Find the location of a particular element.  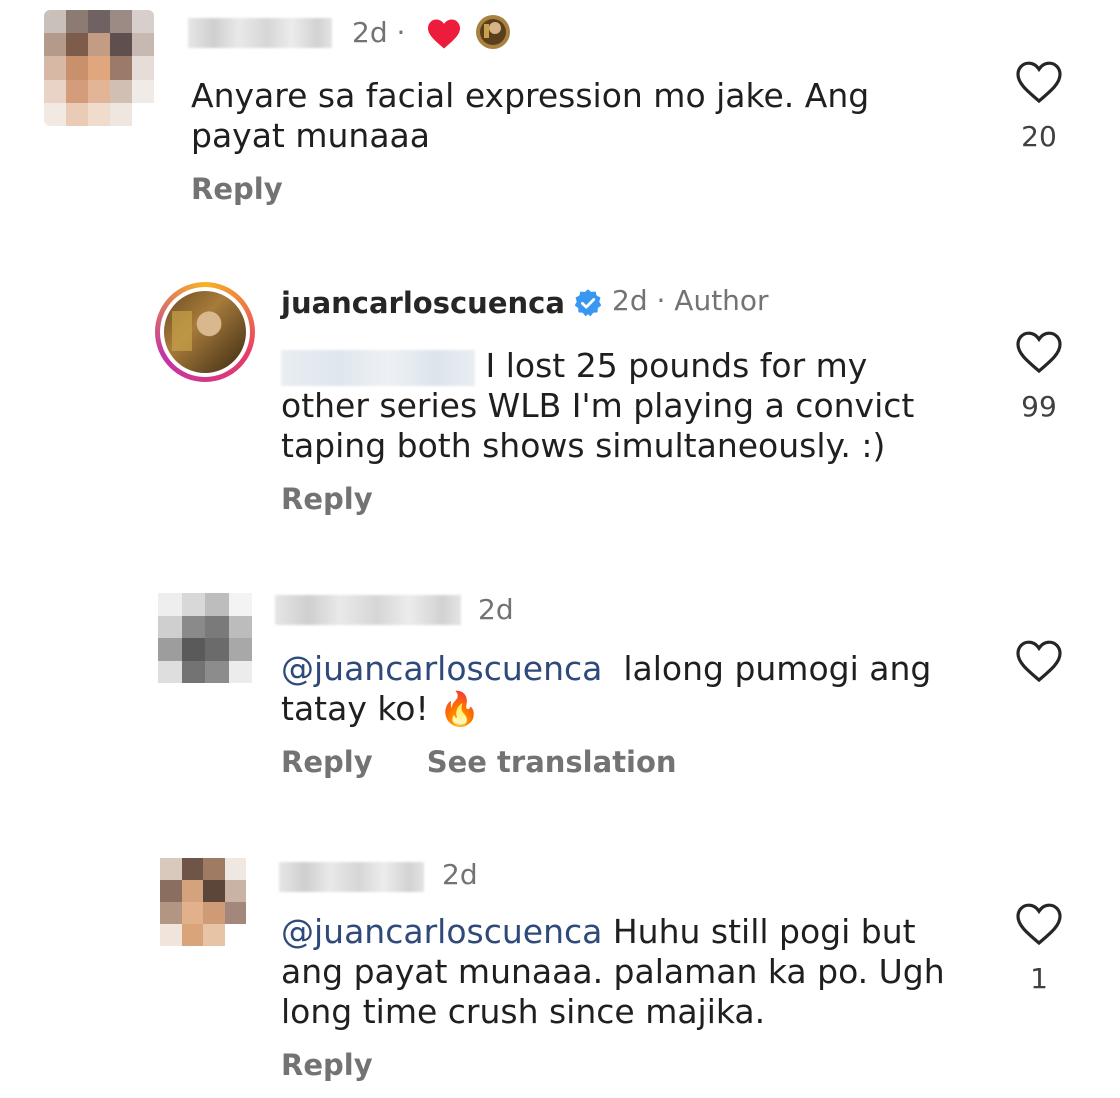

comment-meta: 2d · is located at coordinates (431, 35).